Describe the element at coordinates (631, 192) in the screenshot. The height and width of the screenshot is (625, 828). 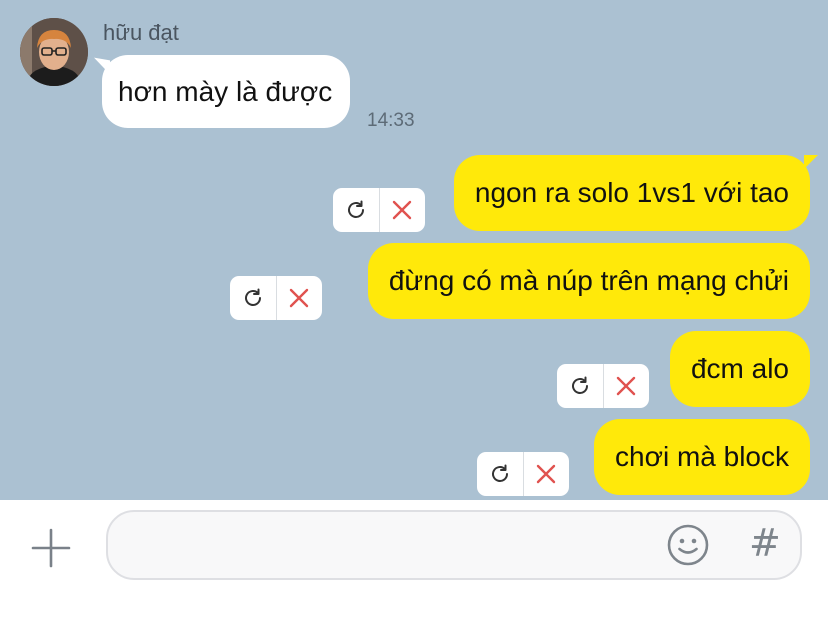
I see `outgoing-message-text: ngon ra solo 1vs1 với tao` at that location.